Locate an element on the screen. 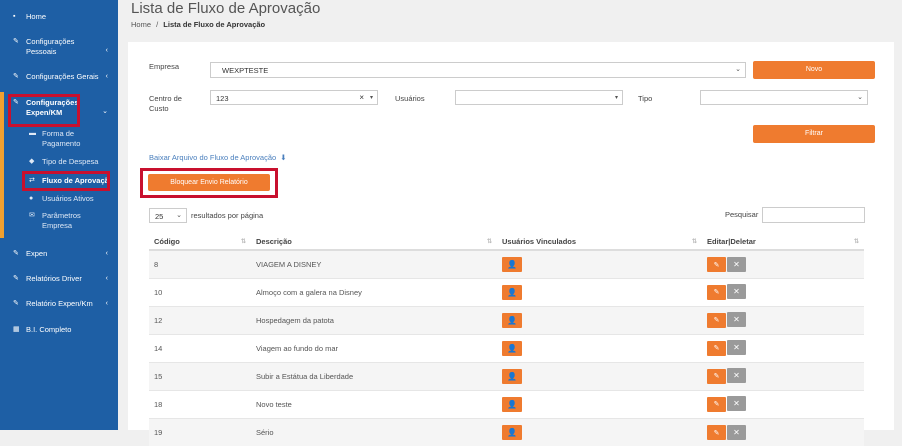  highlight-box is located at coordinates (66, 181).